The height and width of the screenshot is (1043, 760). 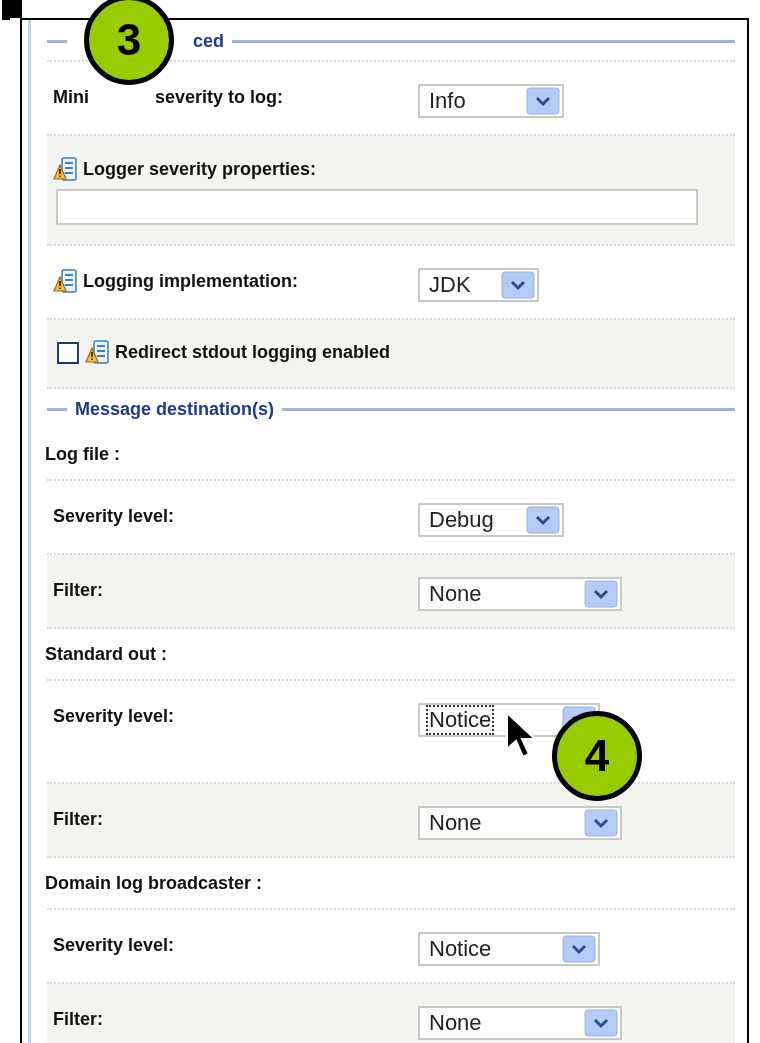 I want to click on field-label: Mini, so click(x=71, y=97).